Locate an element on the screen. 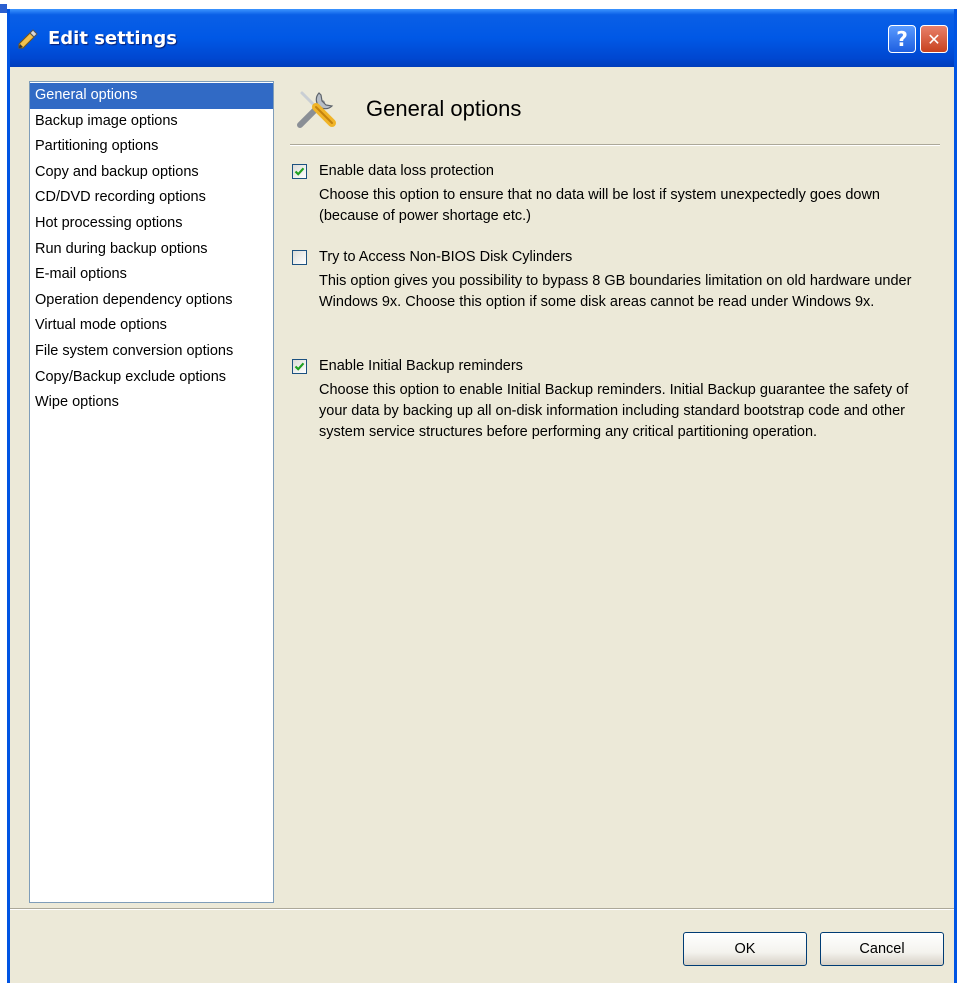 The height and width of the screenshot is (983, 957). data-loss-protection-checkbox is located at coordinates (299, 171).